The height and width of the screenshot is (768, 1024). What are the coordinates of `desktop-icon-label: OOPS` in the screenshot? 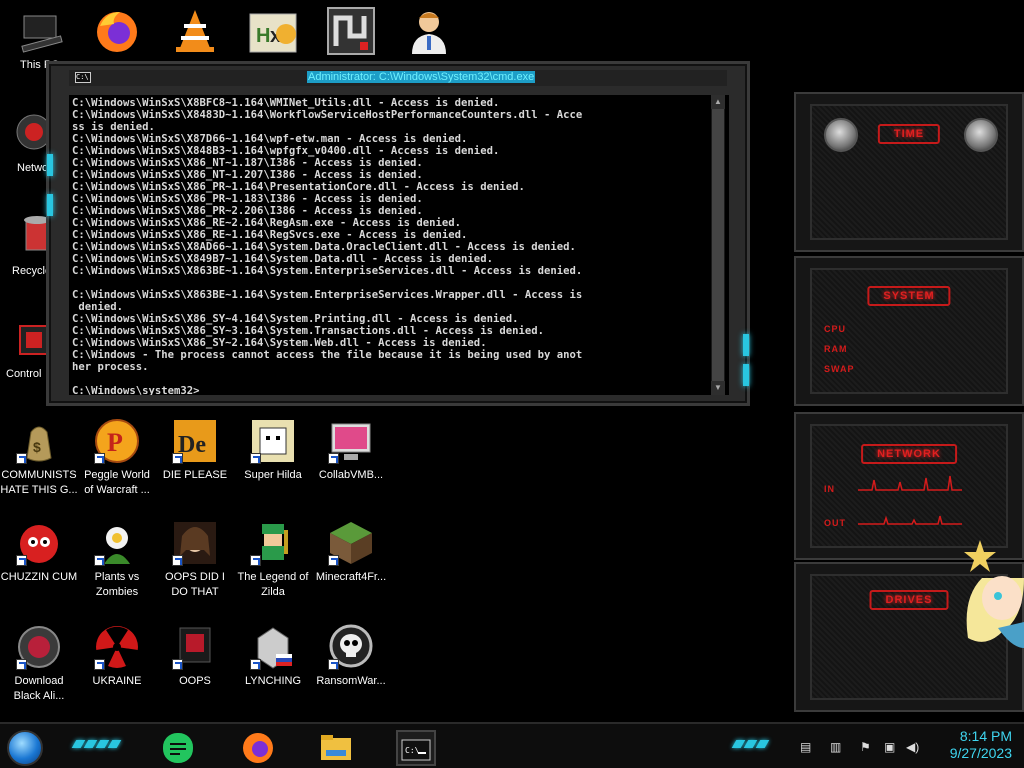 It's located at (195, 681).